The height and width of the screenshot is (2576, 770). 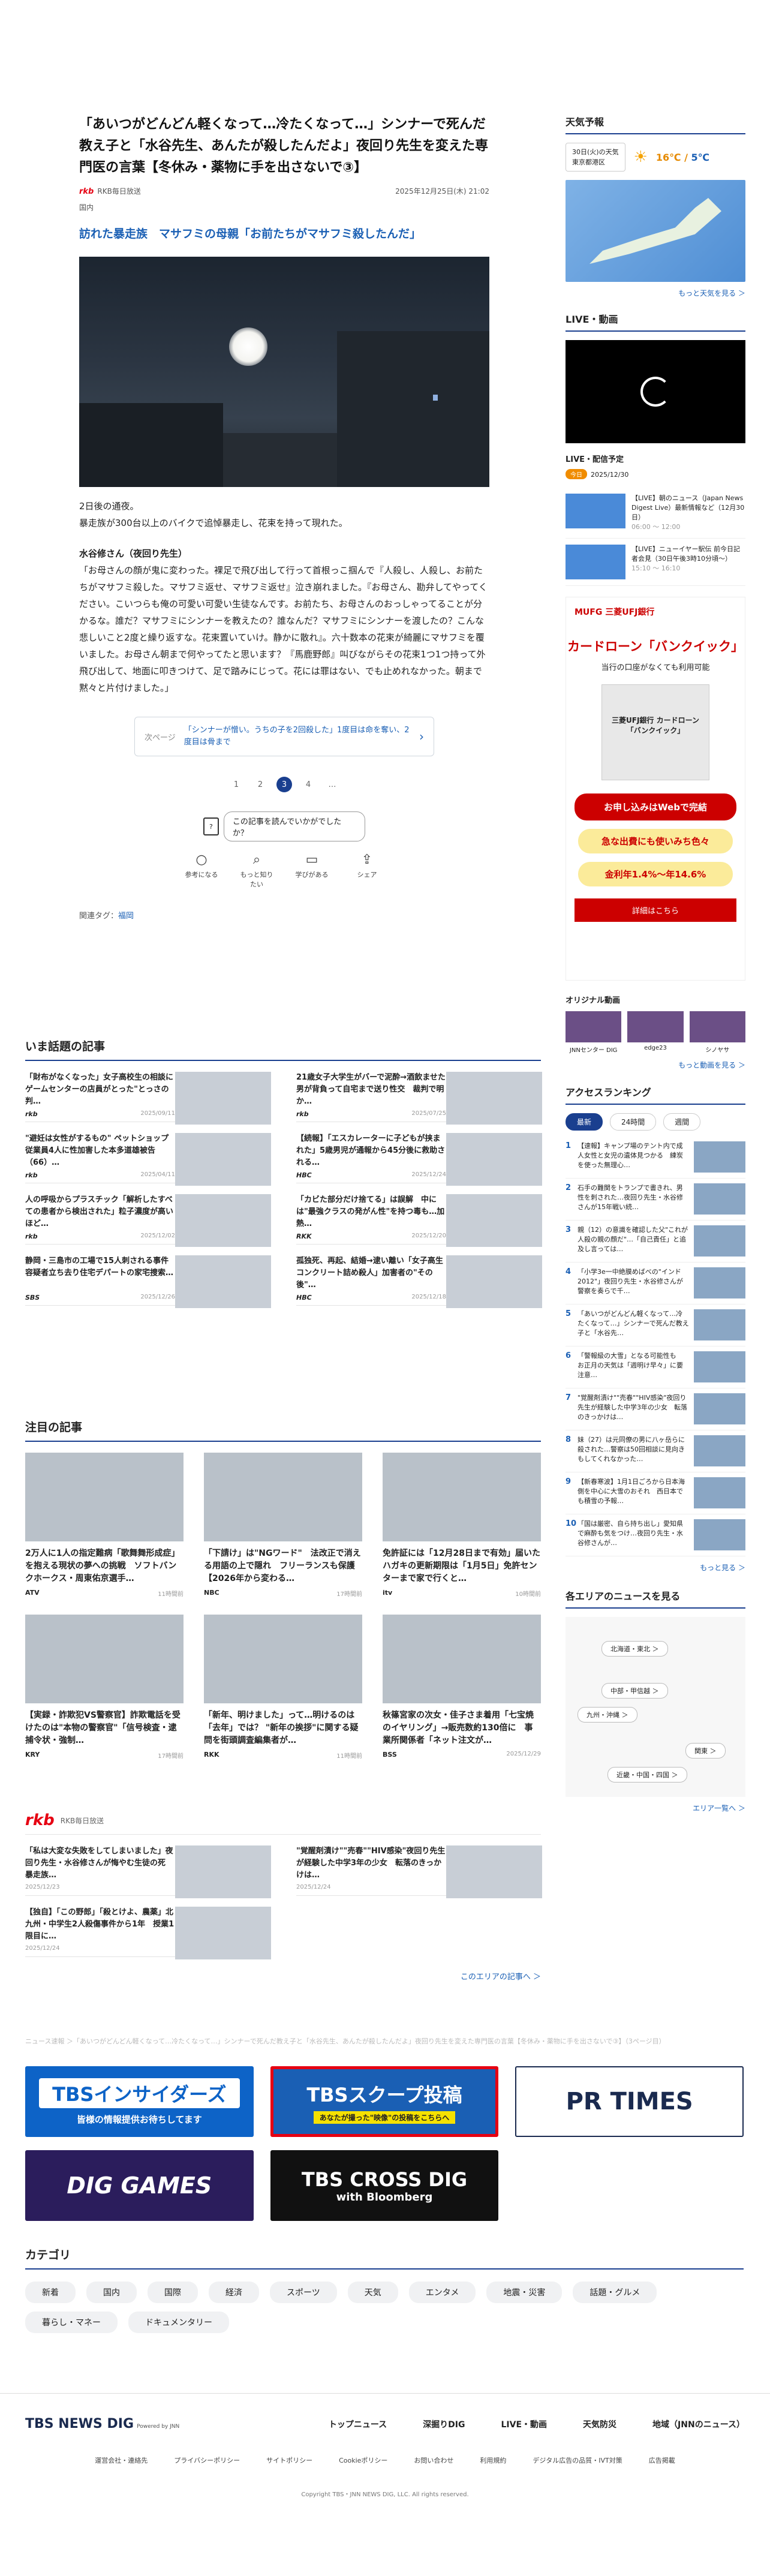 I want to click on footer-nav-item: 深掘りDIG, so click(x=444, y=2424).